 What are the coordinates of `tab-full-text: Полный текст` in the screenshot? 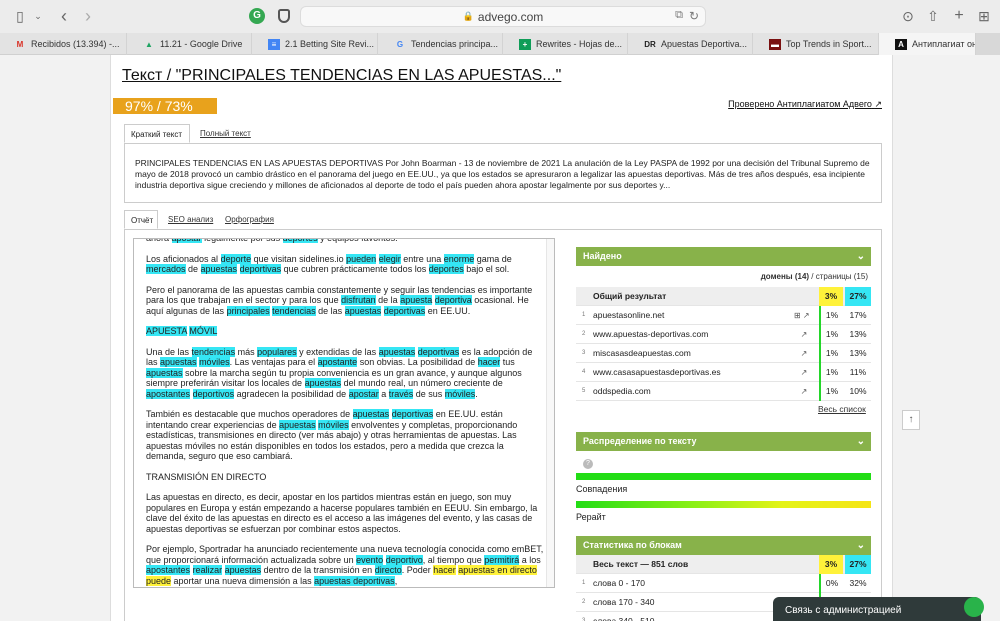 It's located at (225, 133).